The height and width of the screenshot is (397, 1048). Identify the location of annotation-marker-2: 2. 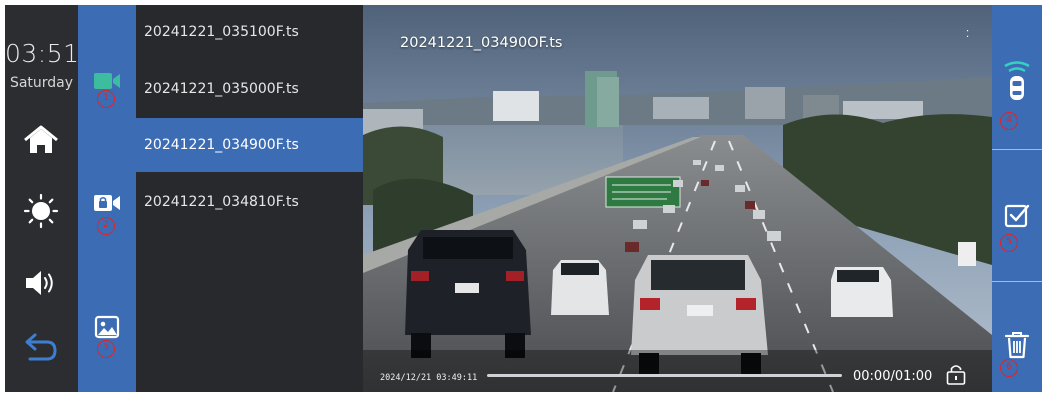
(106, 226).